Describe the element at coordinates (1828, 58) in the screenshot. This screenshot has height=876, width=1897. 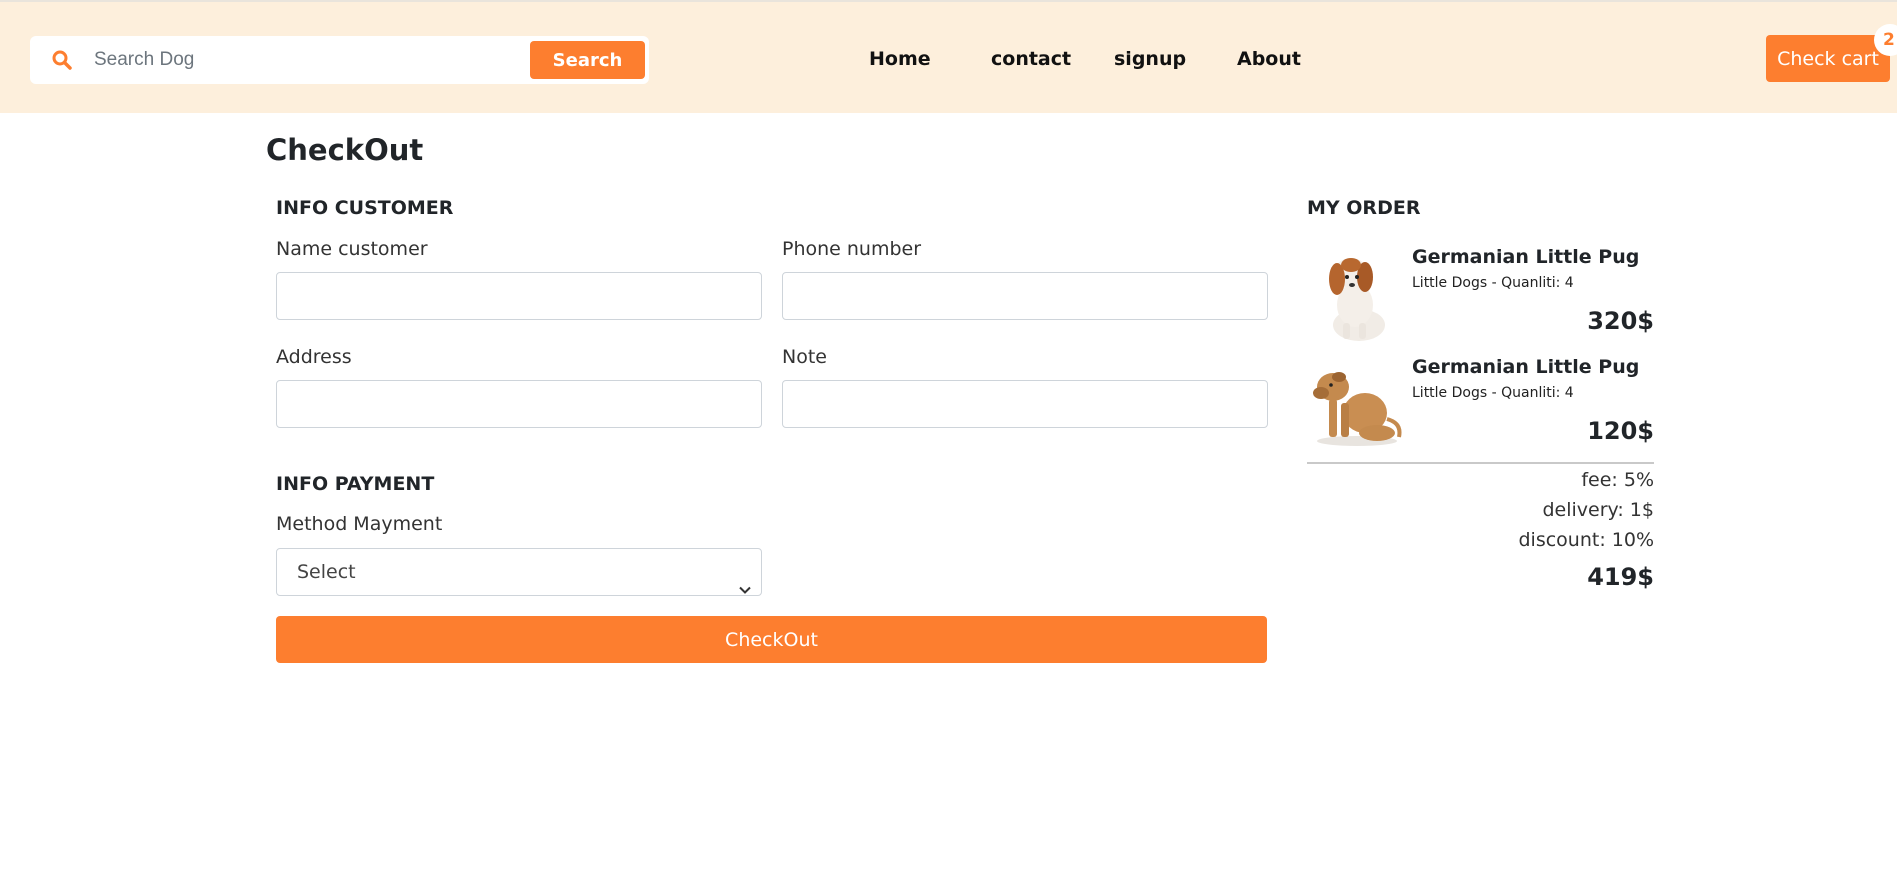
I see `check-cart-button: Check cart` at that location.